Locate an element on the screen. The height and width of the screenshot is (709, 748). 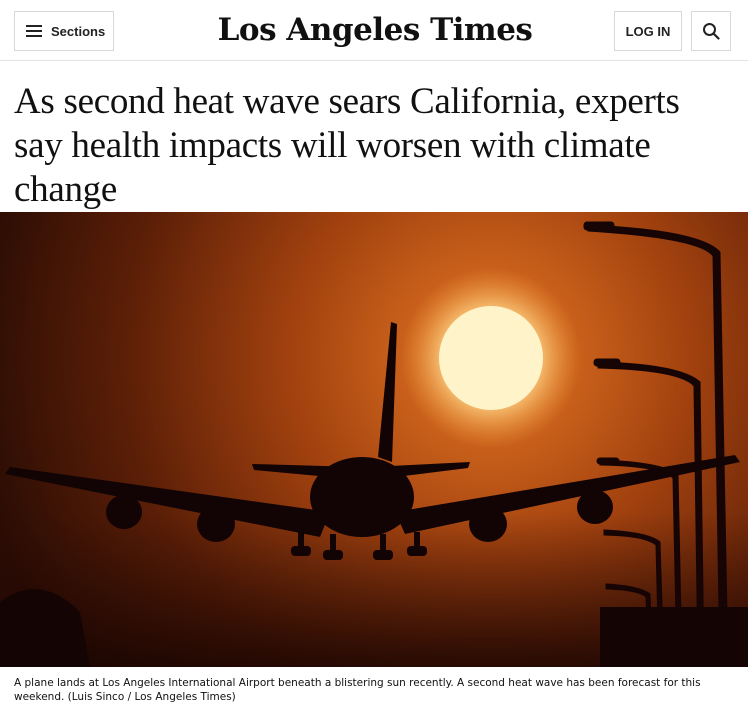
search-button is located at coordinates (711, 31).